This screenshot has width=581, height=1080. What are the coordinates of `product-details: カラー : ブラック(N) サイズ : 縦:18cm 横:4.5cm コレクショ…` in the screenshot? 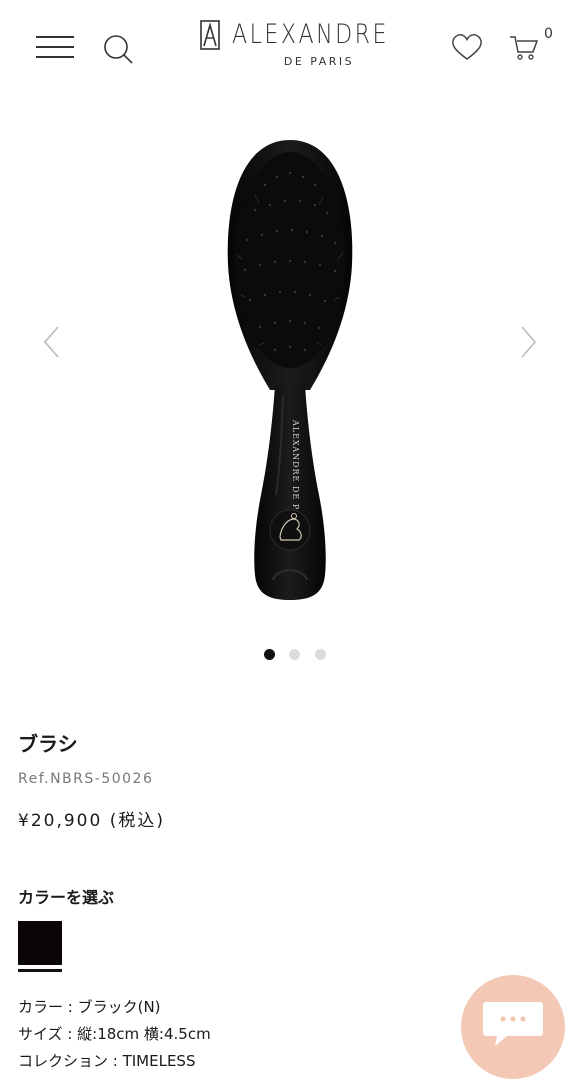 It's located at (114, 1034).